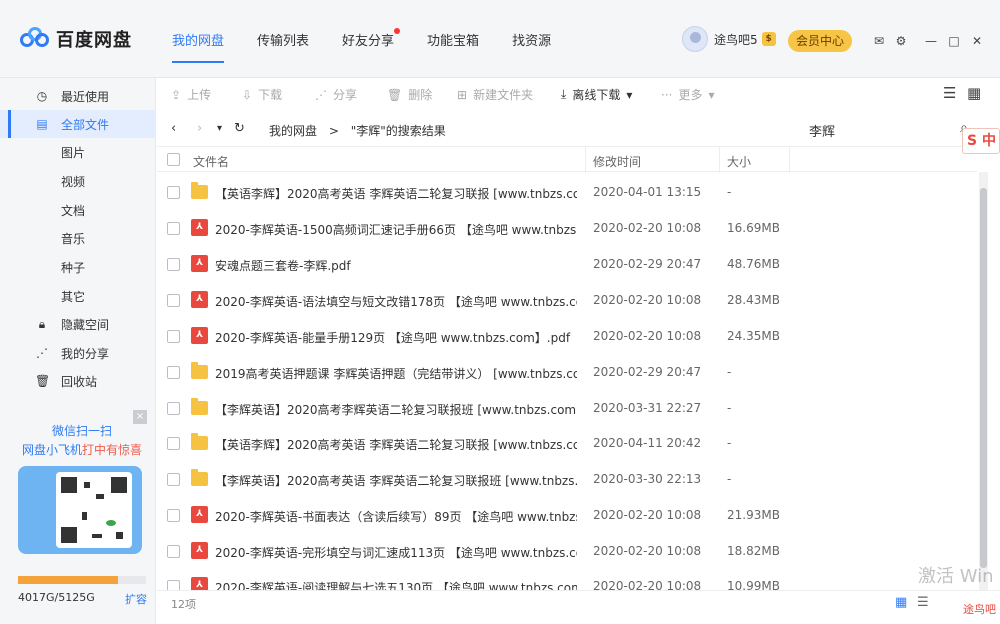 The image size is (1000, 624). What do you see at coordinates (617, 161) in the screenshot?
I see `column-modified: 修改时间` at bounding box center [617, 161].